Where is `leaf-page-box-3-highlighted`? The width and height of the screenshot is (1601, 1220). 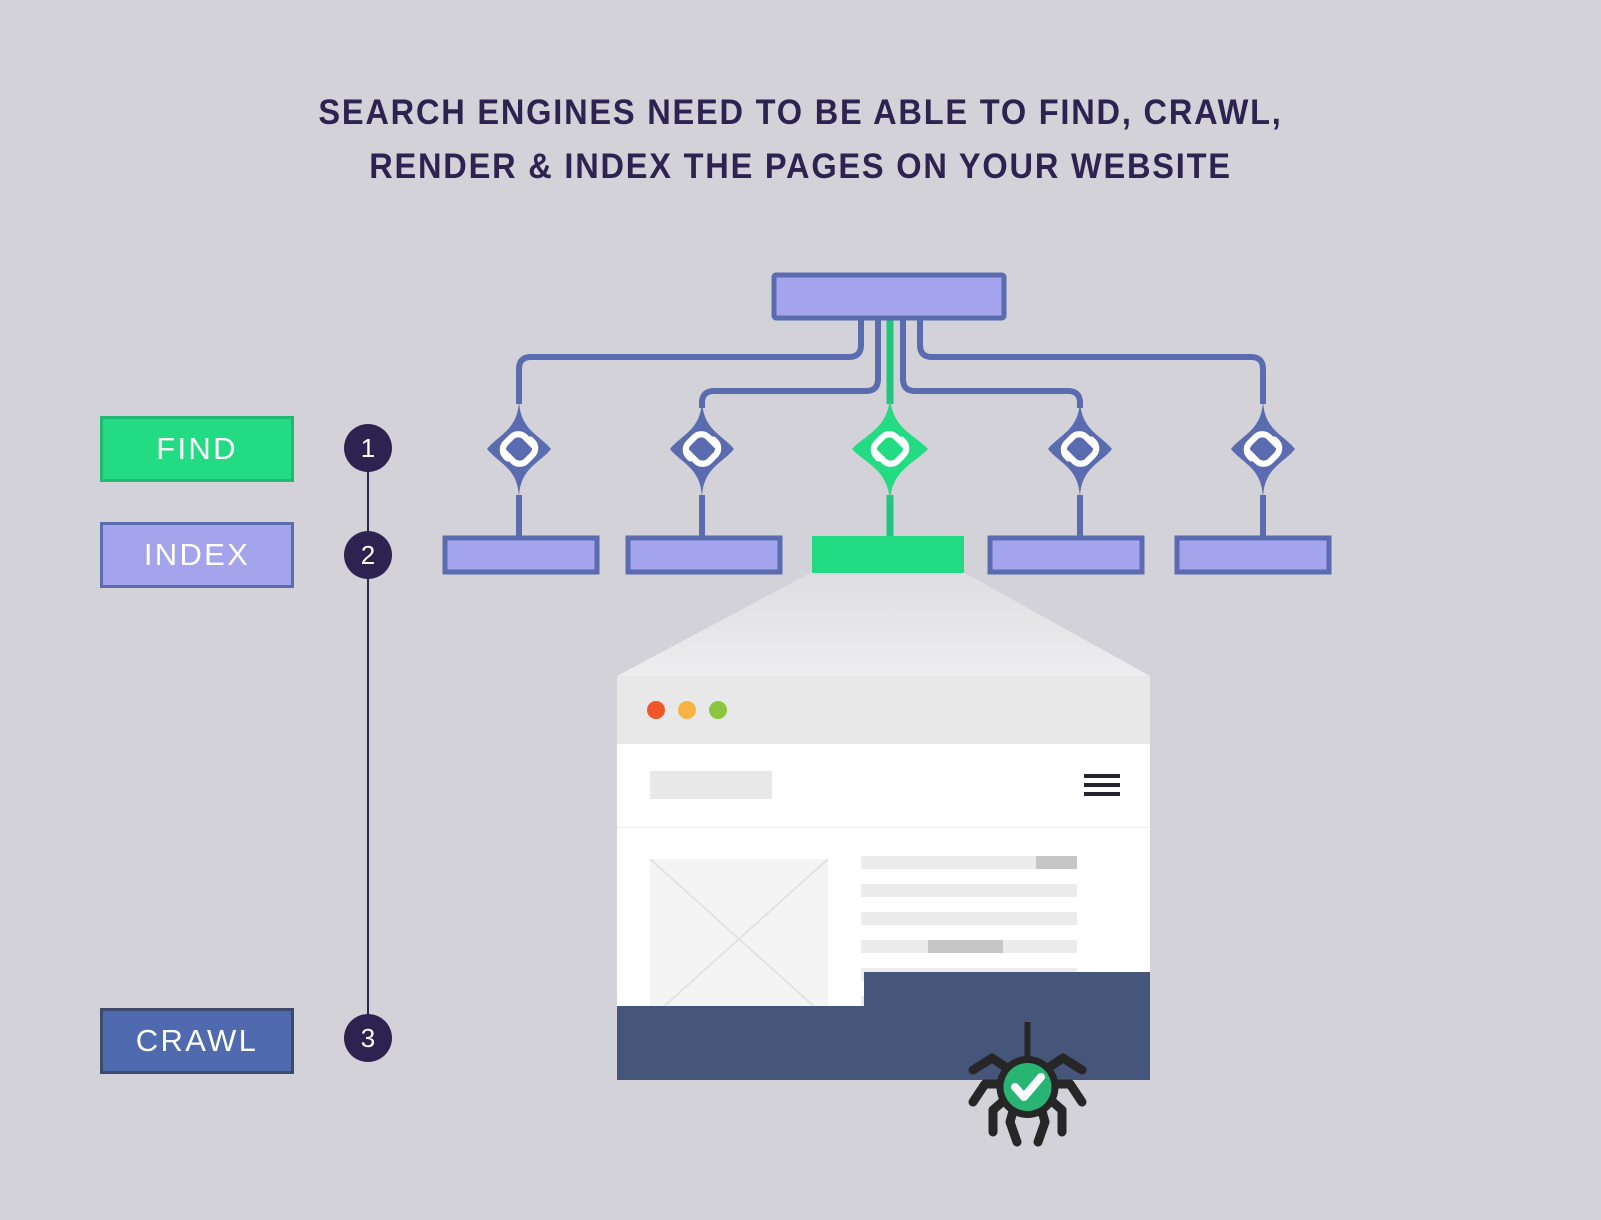
leaf-page-box-3-highlighted is located at coordinates (888, 554).